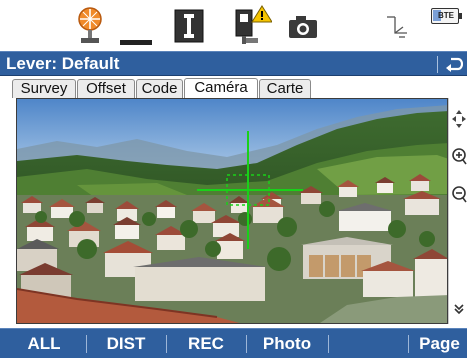  I want to click on tab-row: Survey Offset Code Caméra Carte, so click(233, 87).